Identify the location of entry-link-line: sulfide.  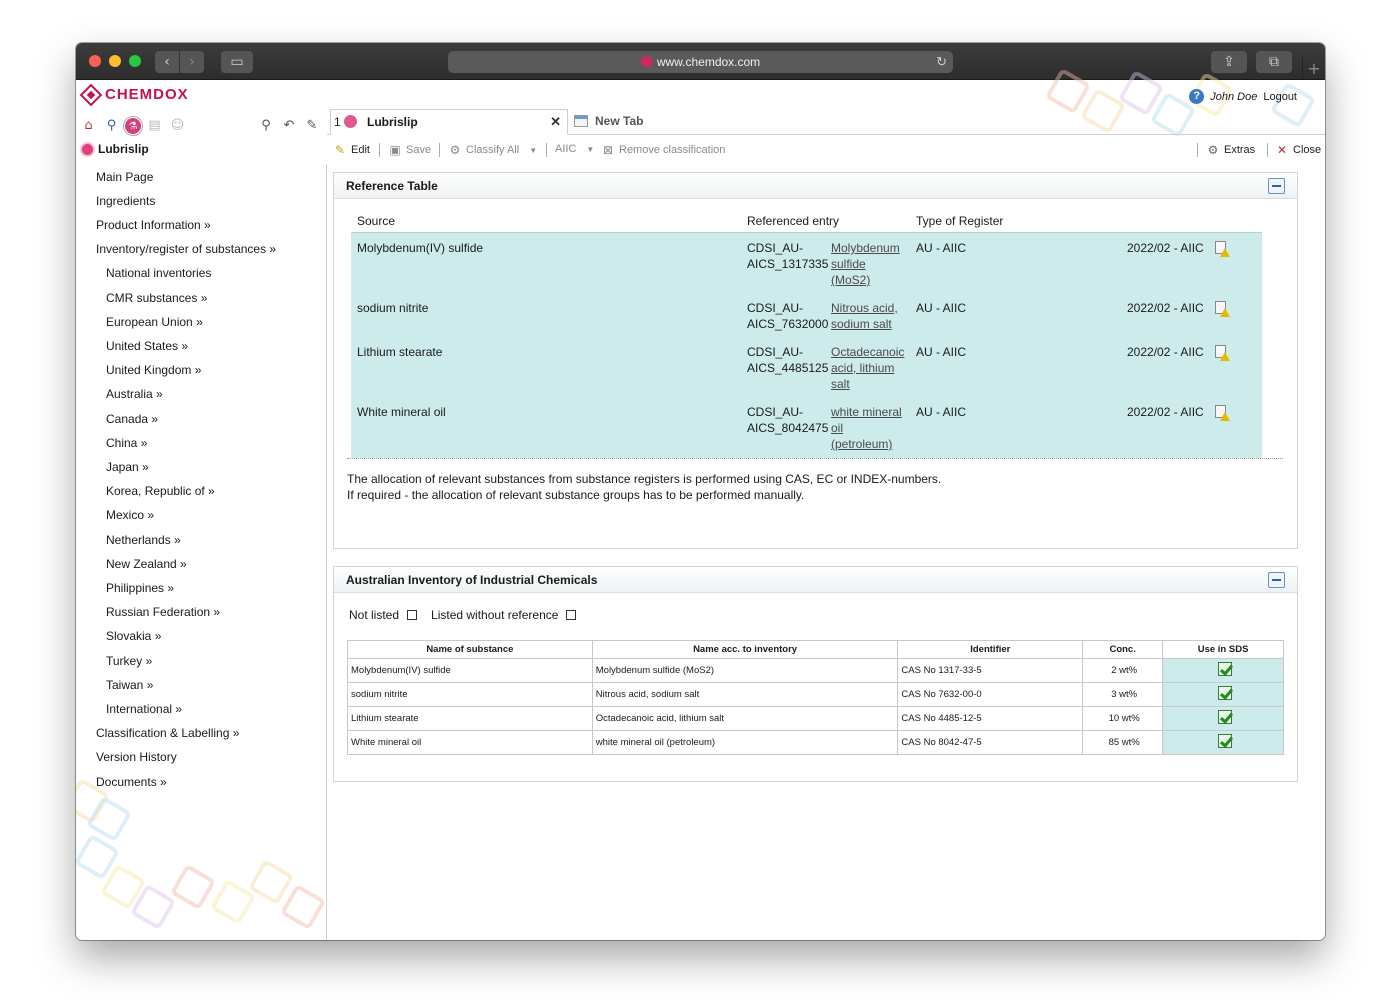
(865, 264).